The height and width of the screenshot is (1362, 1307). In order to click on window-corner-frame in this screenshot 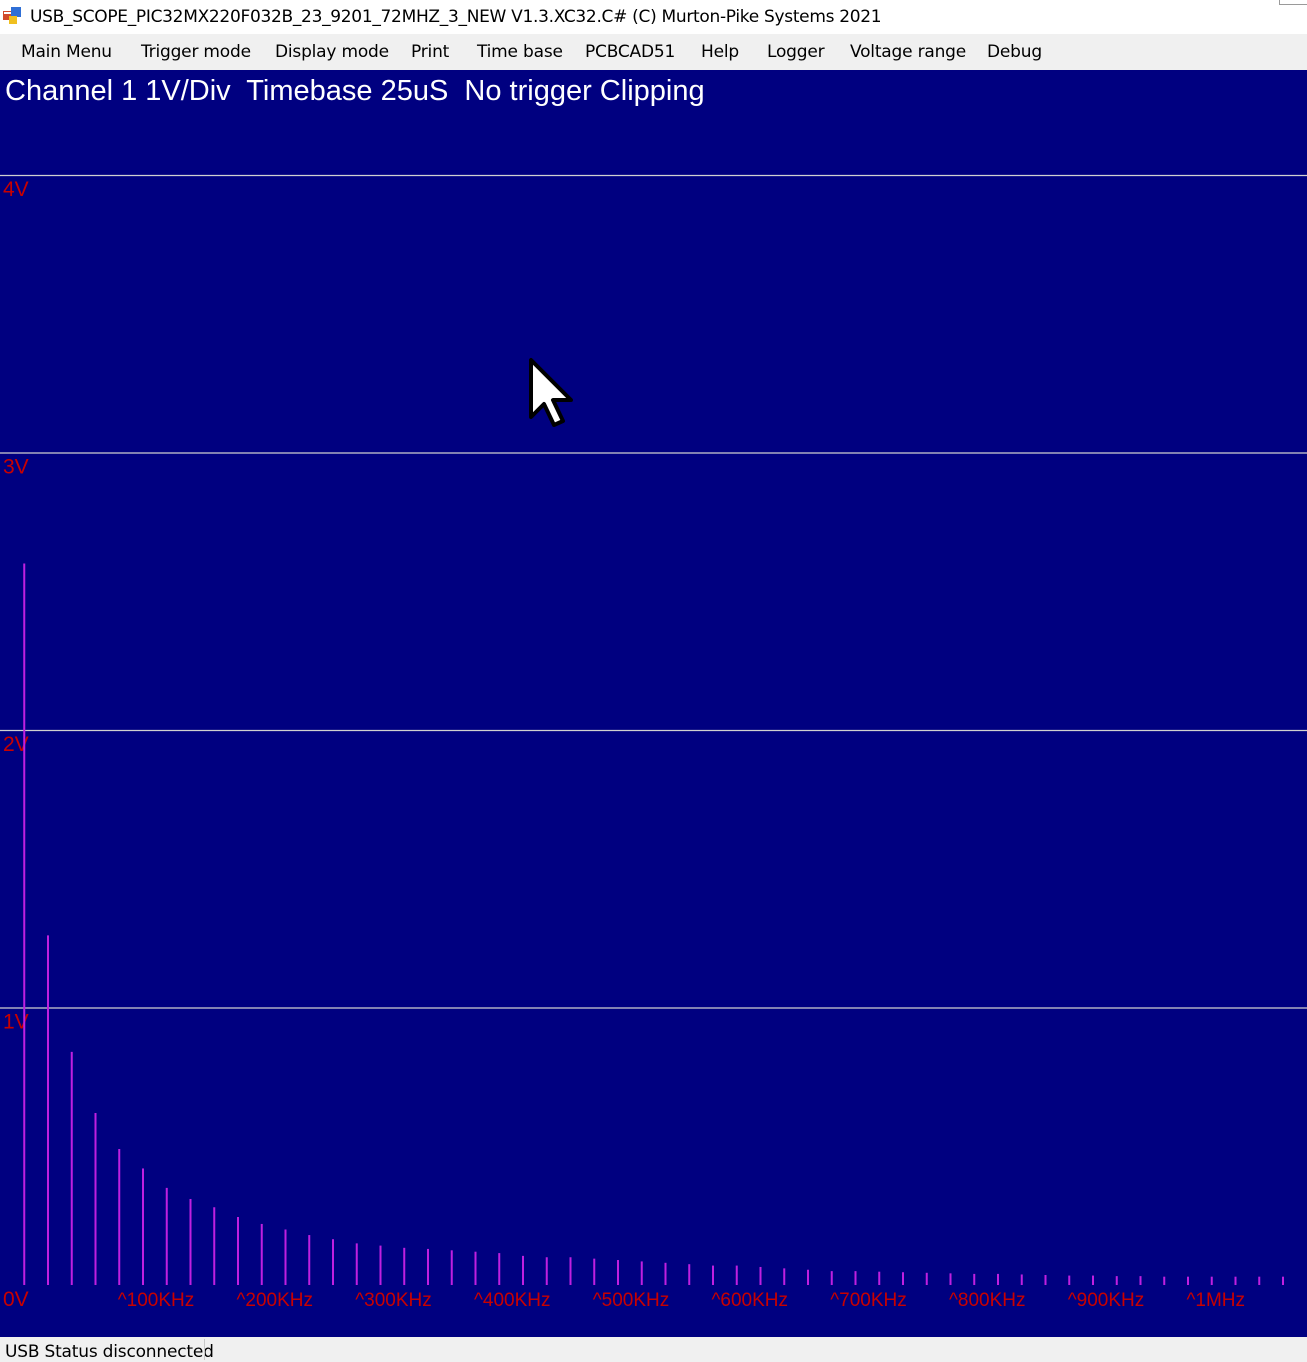, I will do `click(1293, 2)`.